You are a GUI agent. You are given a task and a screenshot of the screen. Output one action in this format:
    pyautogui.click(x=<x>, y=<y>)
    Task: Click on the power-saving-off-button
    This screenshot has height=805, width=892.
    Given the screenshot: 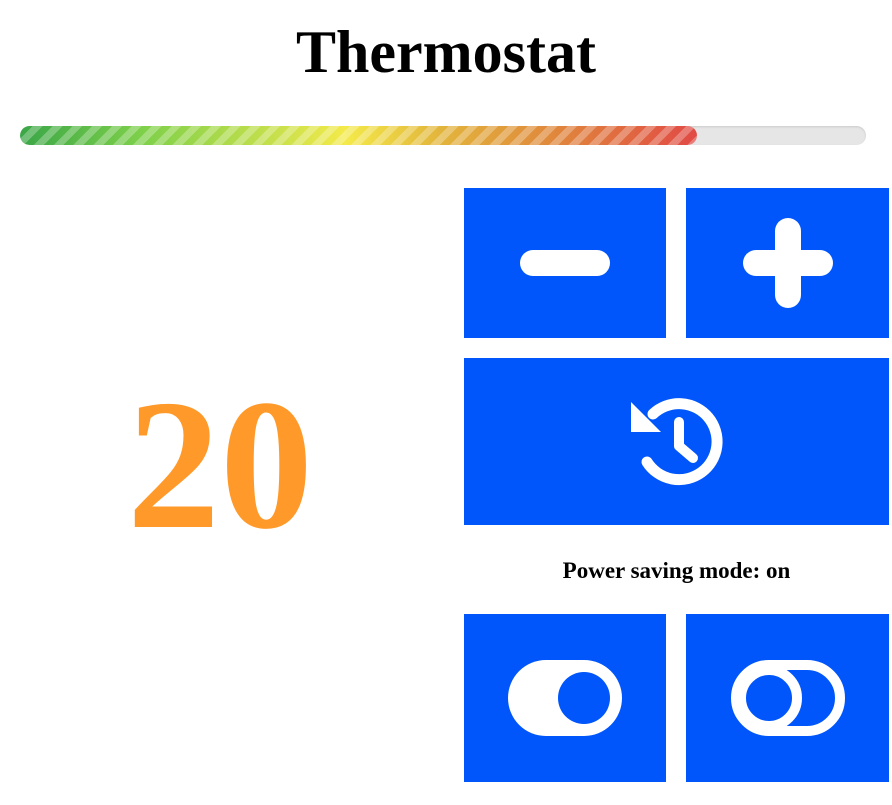 What is the action you would take?
    pyautogui.click(x=787, y=698)
    